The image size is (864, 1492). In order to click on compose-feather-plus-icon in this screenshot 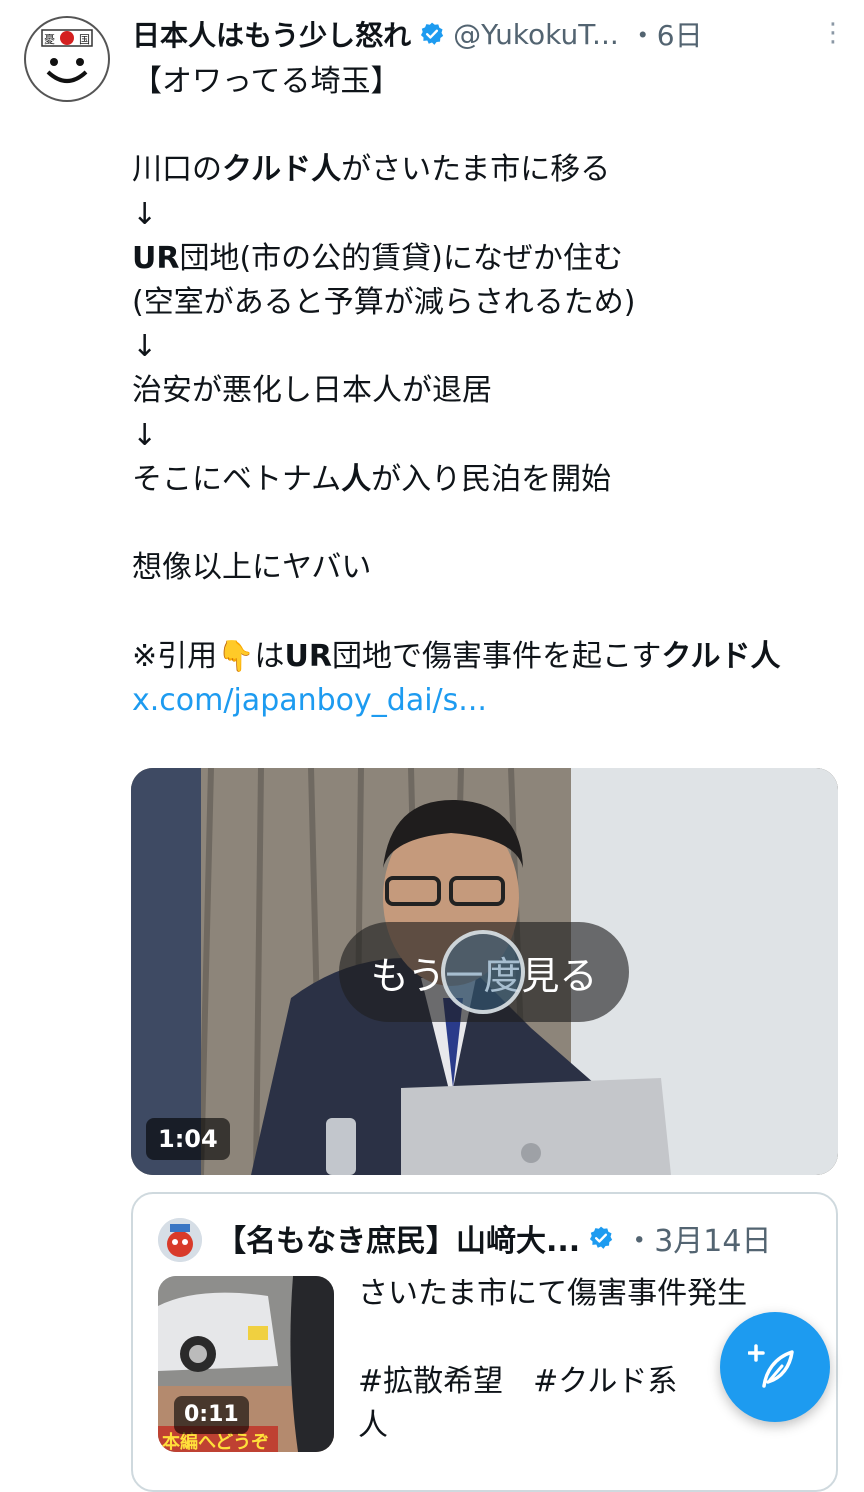, I will do `click(771, 1366)`.